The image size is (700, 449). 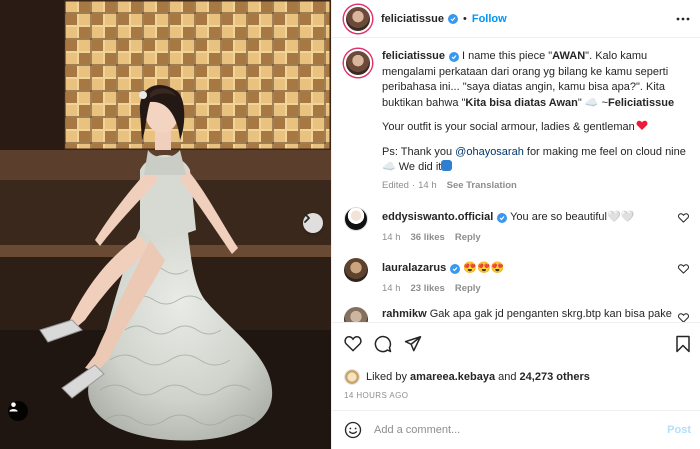 What do you see at coordinates (509, 430) in the screenshot?
I see `comment-input` at bounding box center [509, 430].